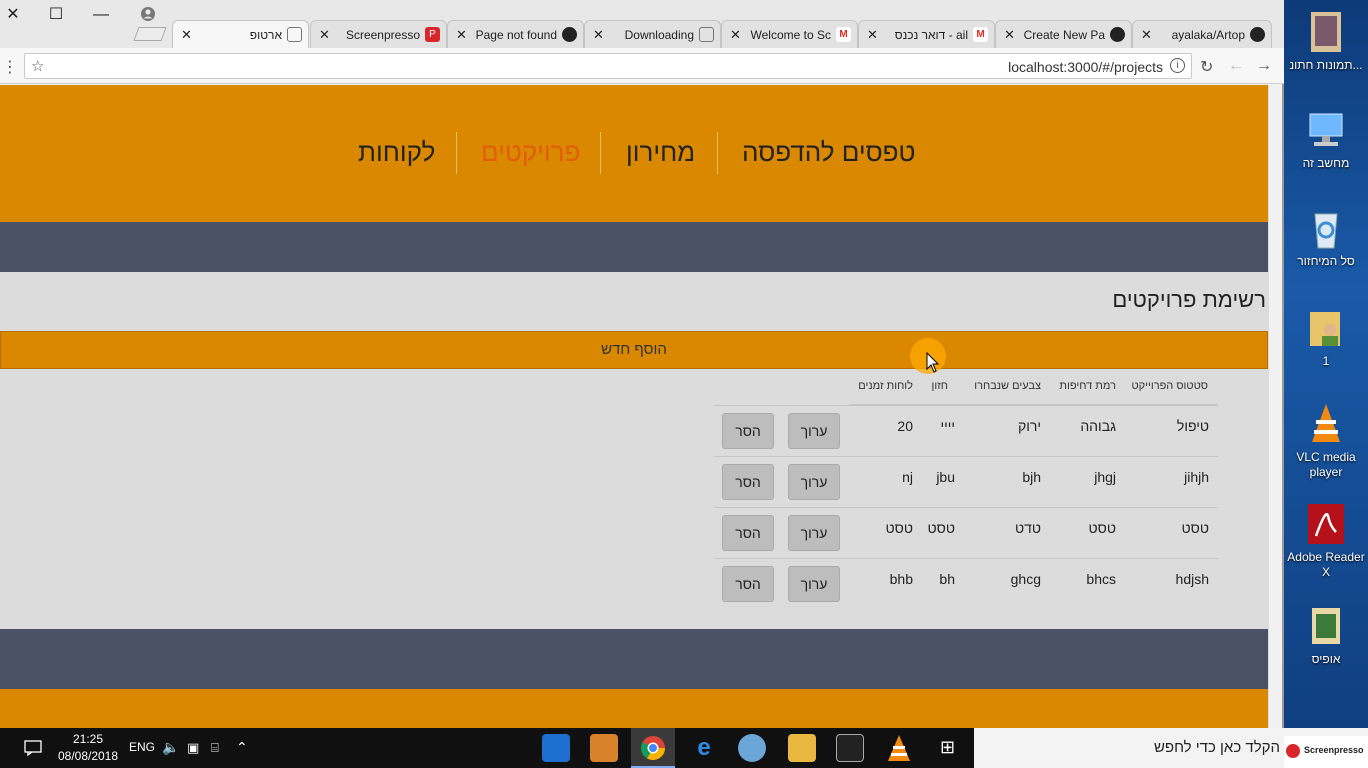  I want to click on cell-schedule: nj, so click(907, 477).